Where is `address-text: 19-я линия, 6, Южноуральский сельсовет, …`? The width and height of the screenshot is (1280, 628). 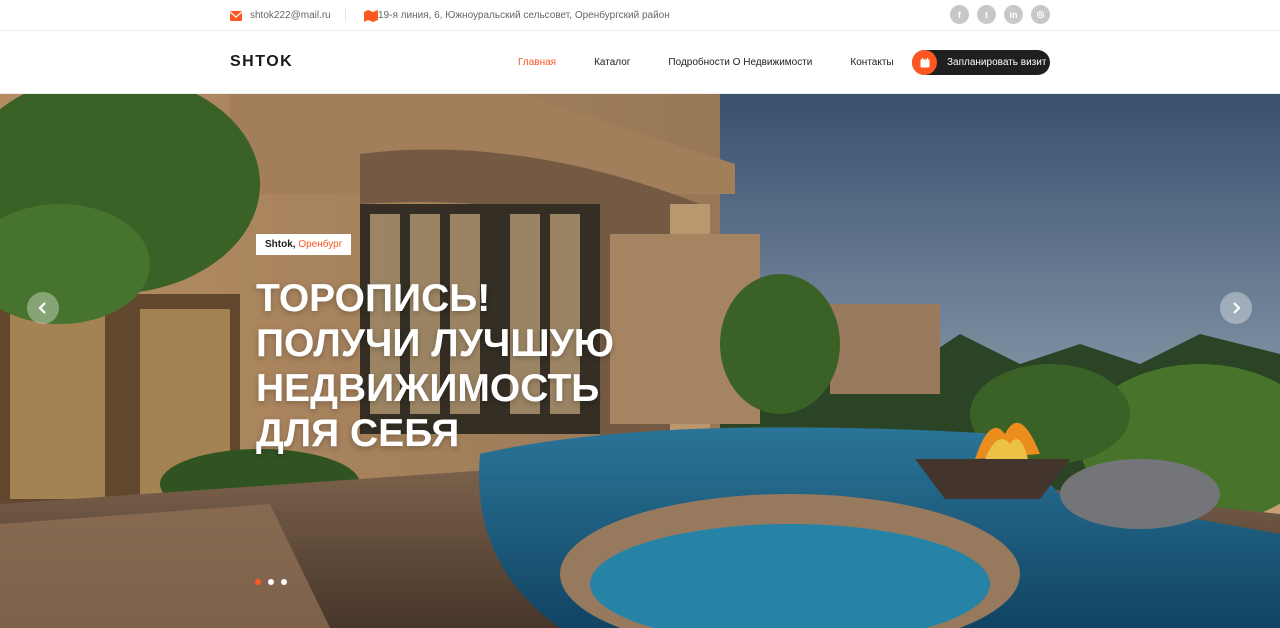 address-text: 19-я линия, 6, Южноуральский сельсовет, … is located at coordinates (524, 15).